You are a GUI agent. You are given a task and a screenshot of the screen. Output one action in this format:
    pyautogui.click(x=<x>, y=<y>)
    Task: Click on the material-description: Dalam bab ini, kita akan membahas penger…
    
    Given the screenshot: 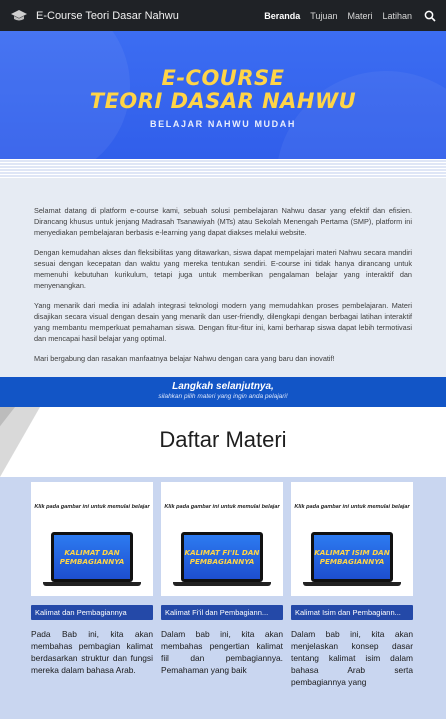 What is the action you would take?
    pyautogui.click(x=222, y=652)
    